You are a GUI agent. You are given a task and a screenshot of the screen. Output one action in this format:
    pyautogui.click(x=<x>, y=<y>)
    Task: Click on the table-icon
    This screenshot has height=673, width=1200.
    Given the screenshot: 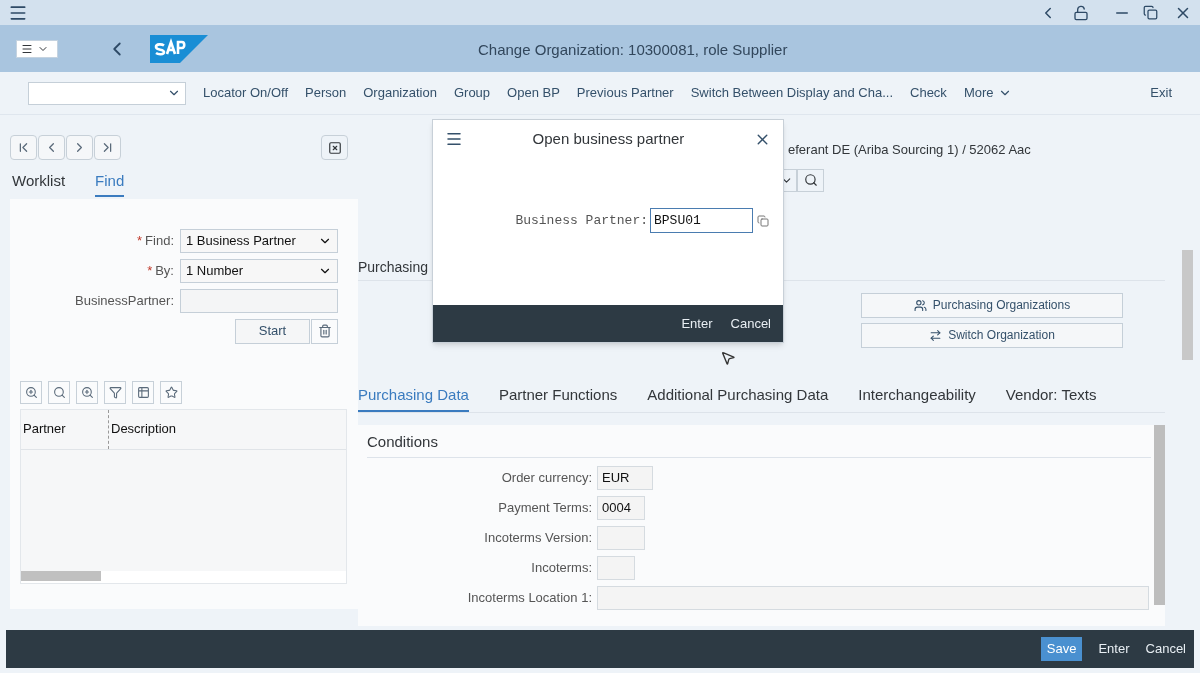 What is the action you would take?
    pyautogui.click(x=143, y=392)
    